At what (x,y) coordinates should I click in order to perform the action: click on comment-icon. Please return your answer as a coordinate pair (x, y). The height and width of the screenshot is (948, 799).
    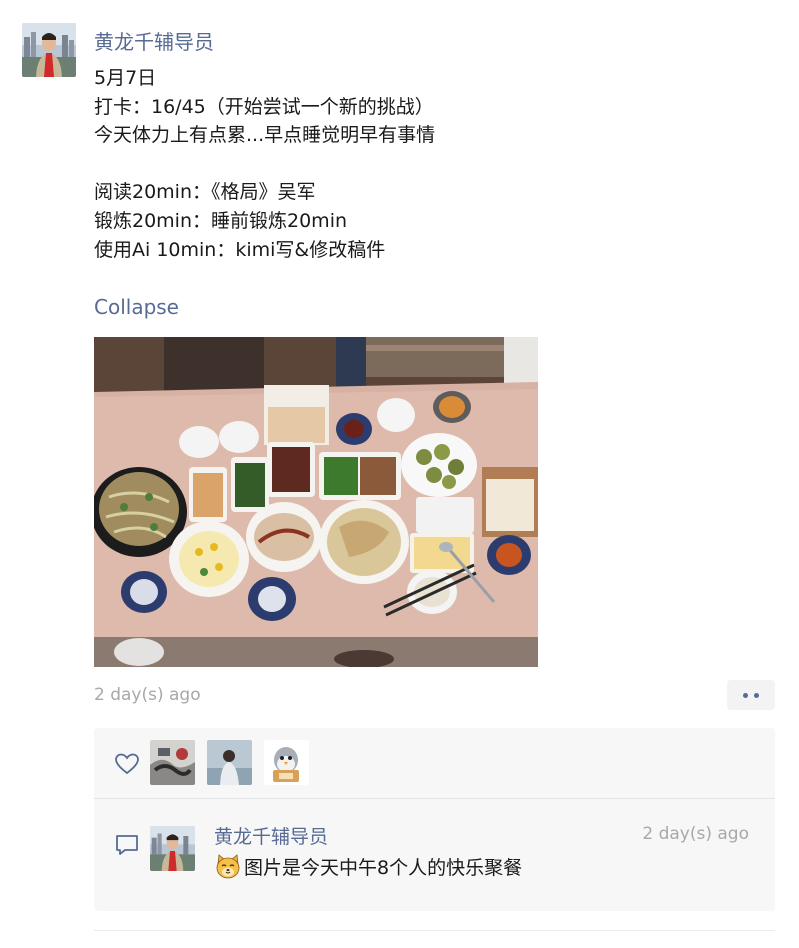
    Looking at the image, I should click on (127, 845).